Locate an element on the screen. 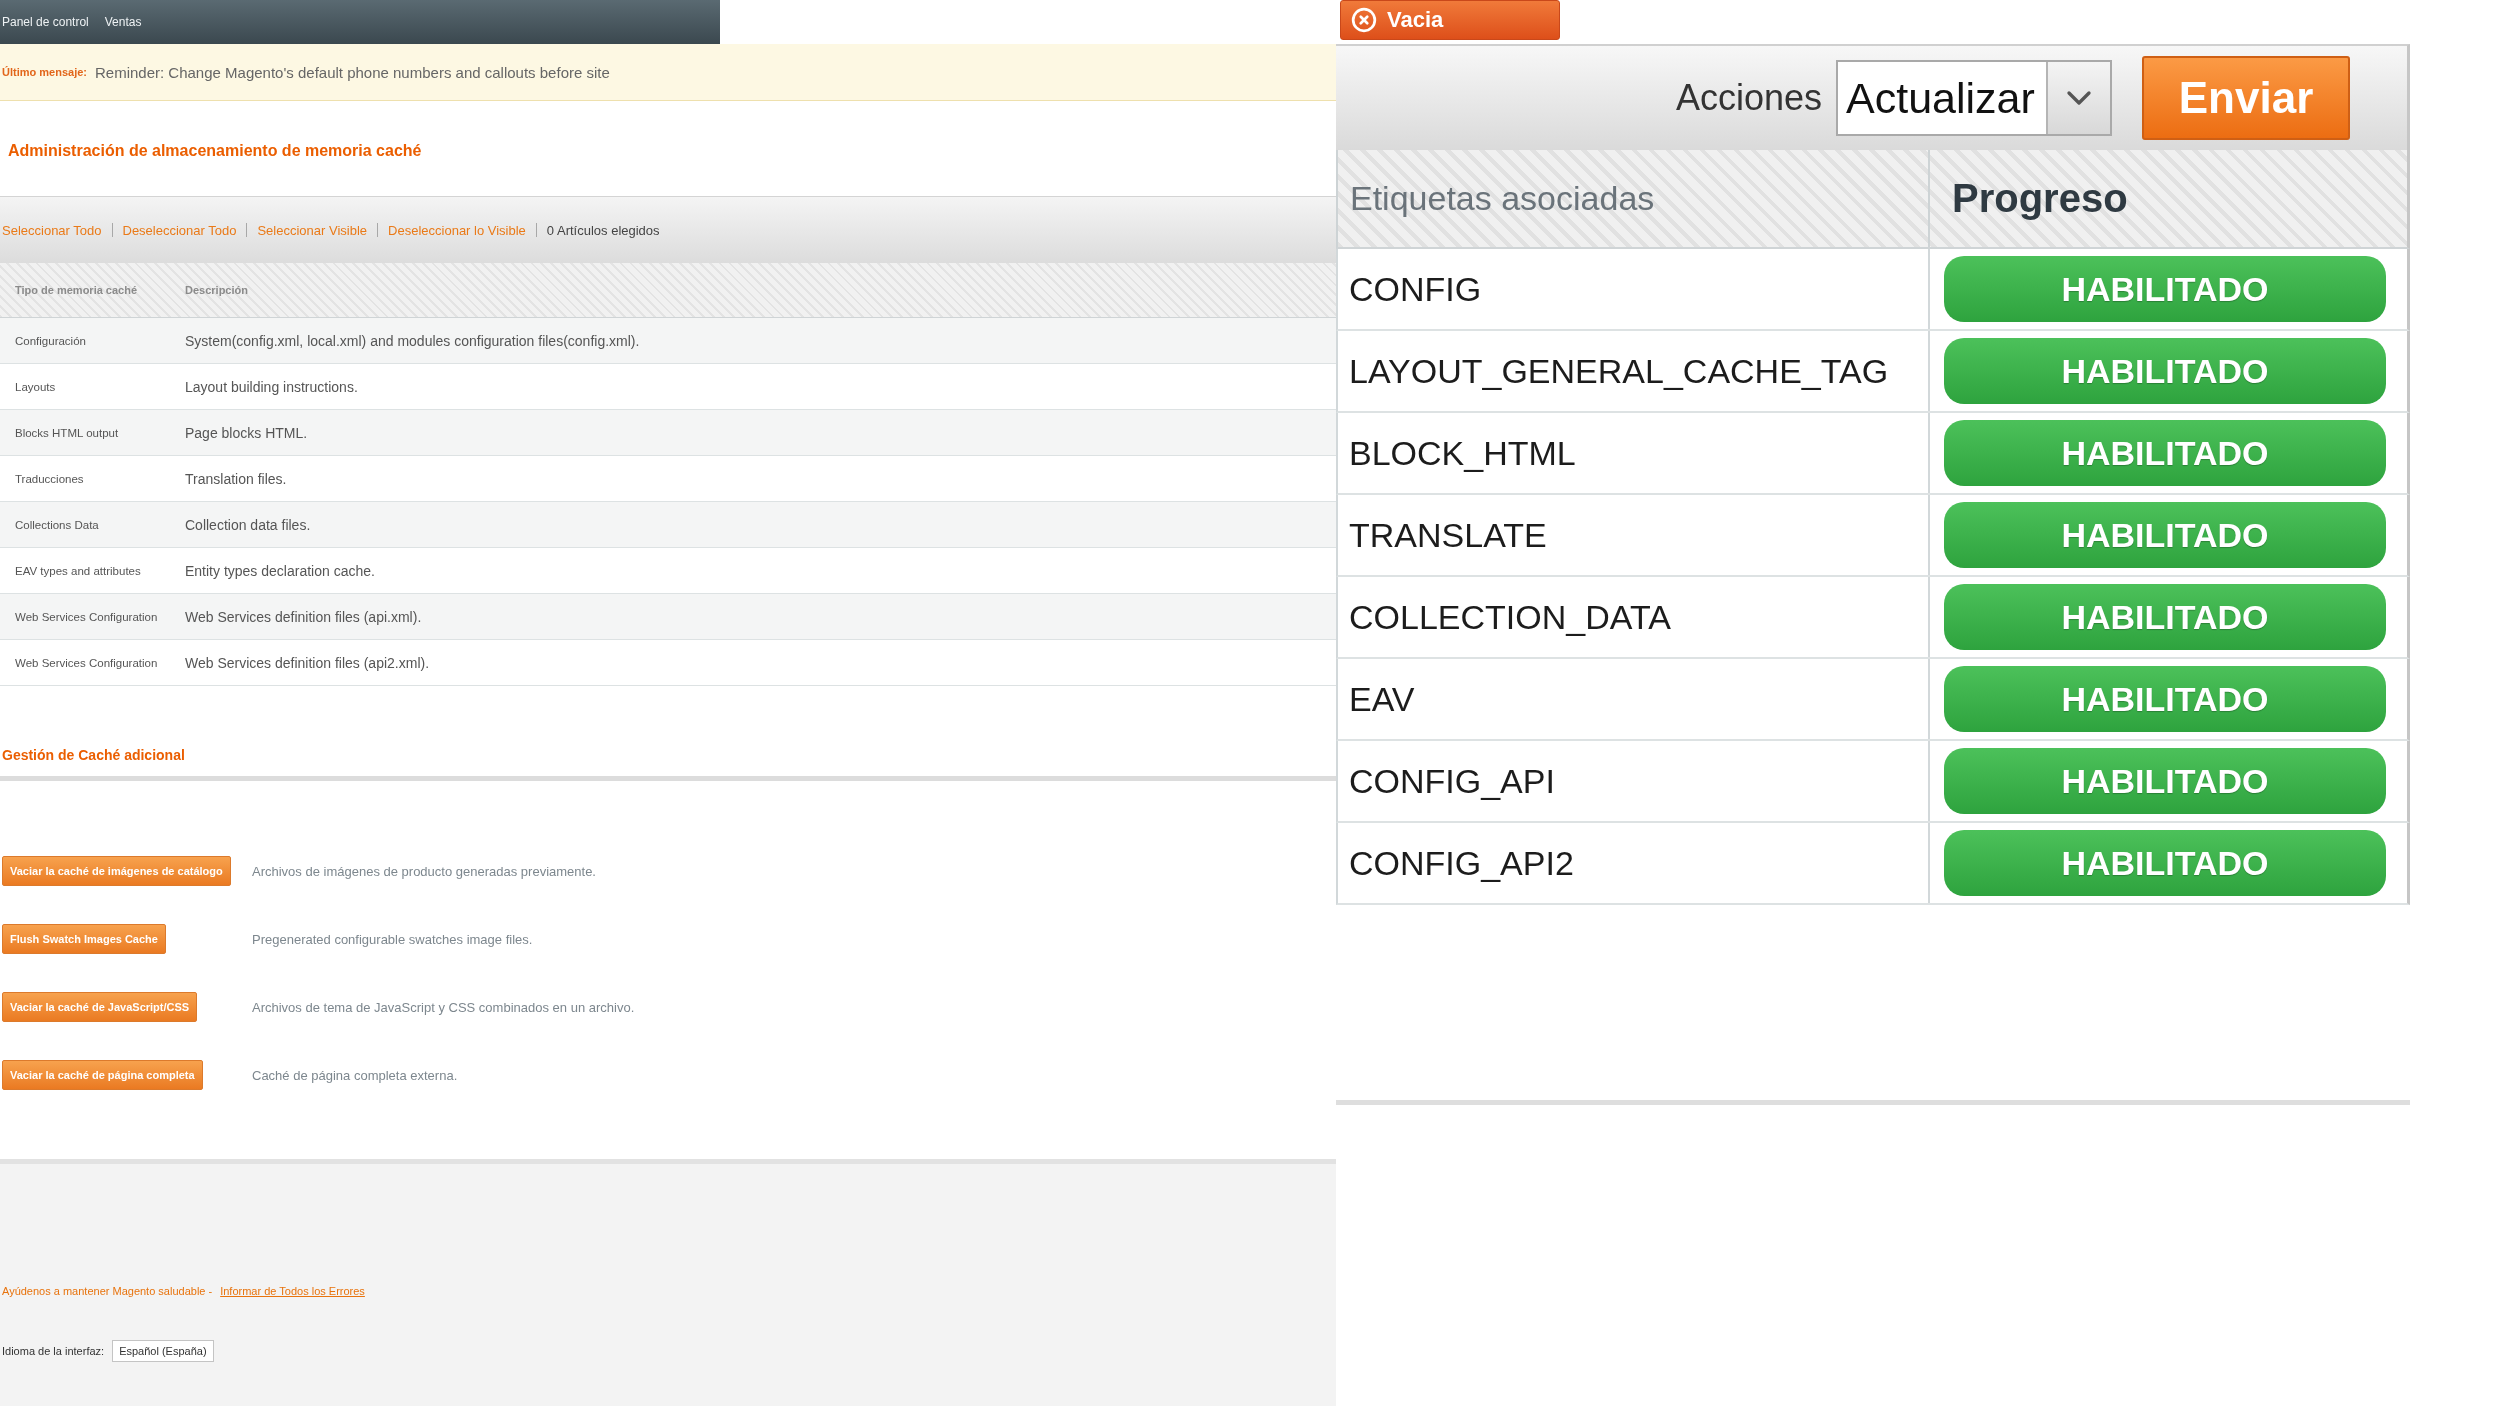 This screenshot has height=1406, width=2500. flush-button: Flush Swatch Images Cache is located at coordinates (84, 939).